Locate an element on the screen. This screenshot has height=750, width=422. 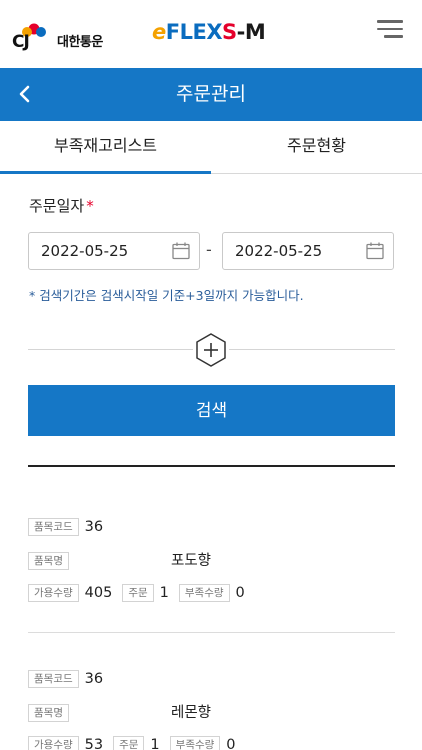
expand-plus-hexagon-icon is located at coordinates (211, 350).